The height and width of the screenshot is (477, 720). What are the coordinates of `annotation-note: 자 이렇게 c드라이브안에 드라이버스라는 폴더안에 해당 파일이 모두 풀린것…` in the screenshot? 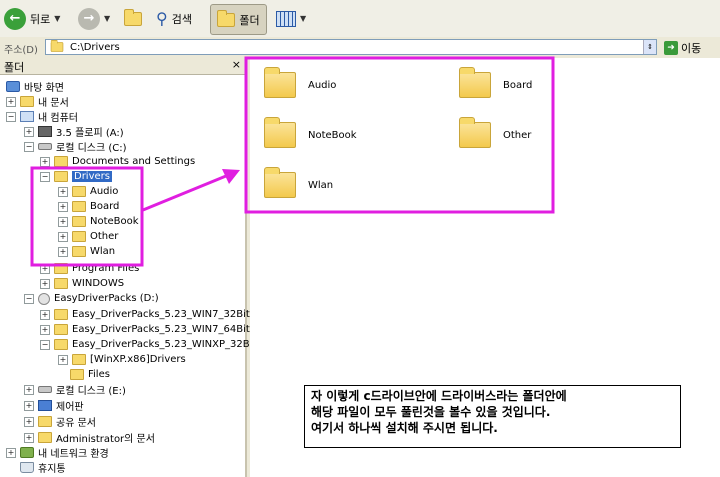 It's located at (492, 416).